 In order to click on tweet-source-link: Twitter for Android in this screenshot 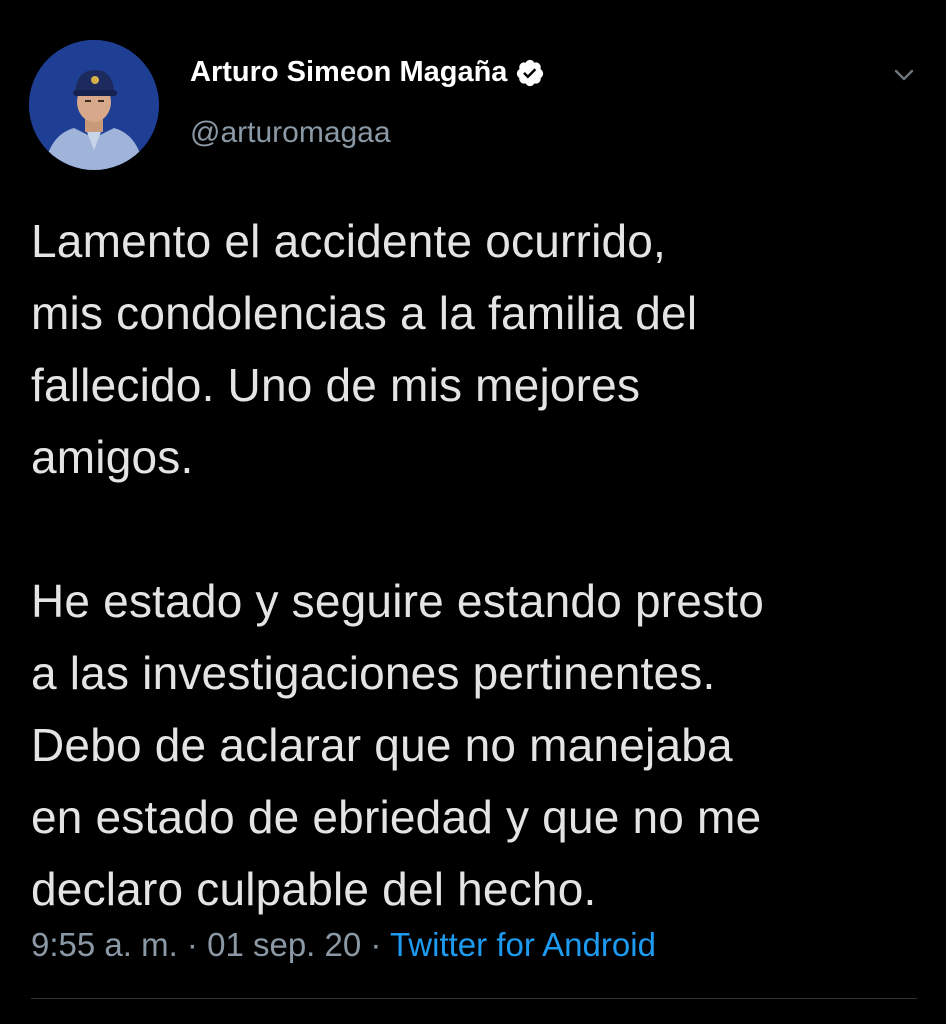, I will do `click(523, 944)`.